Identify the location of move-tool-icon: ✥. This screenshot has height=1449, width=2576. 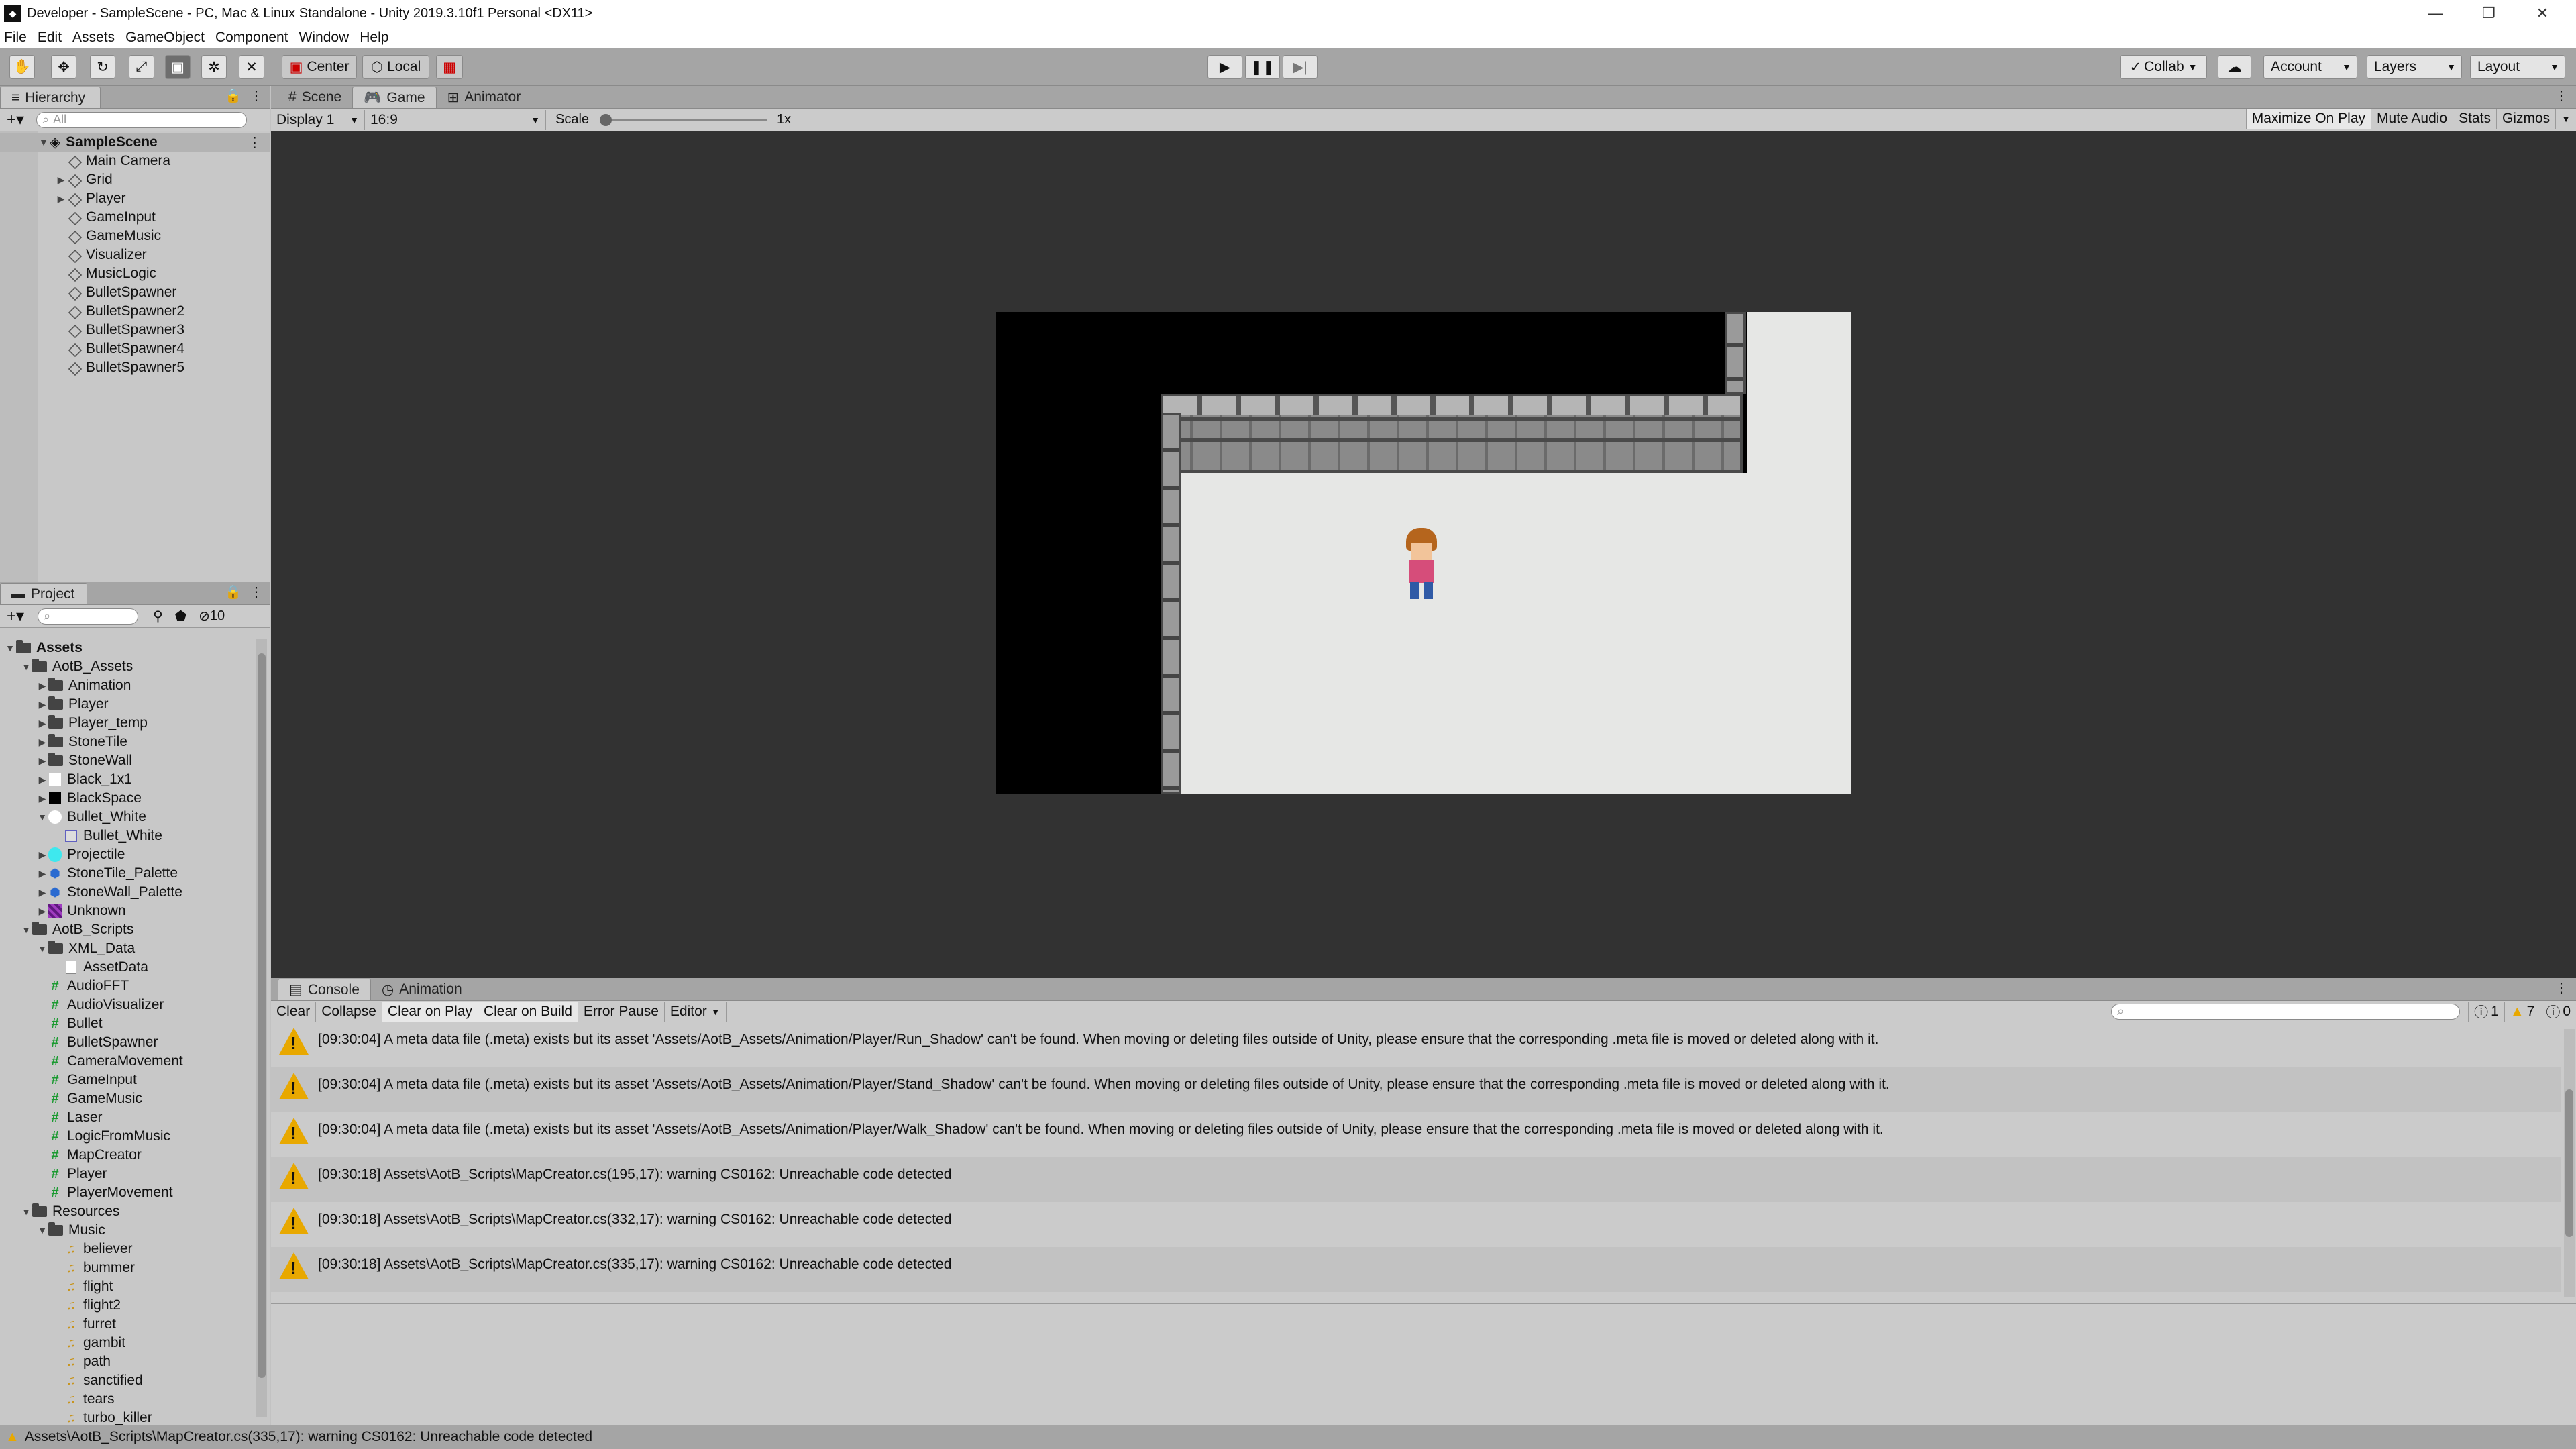
(63, 67).